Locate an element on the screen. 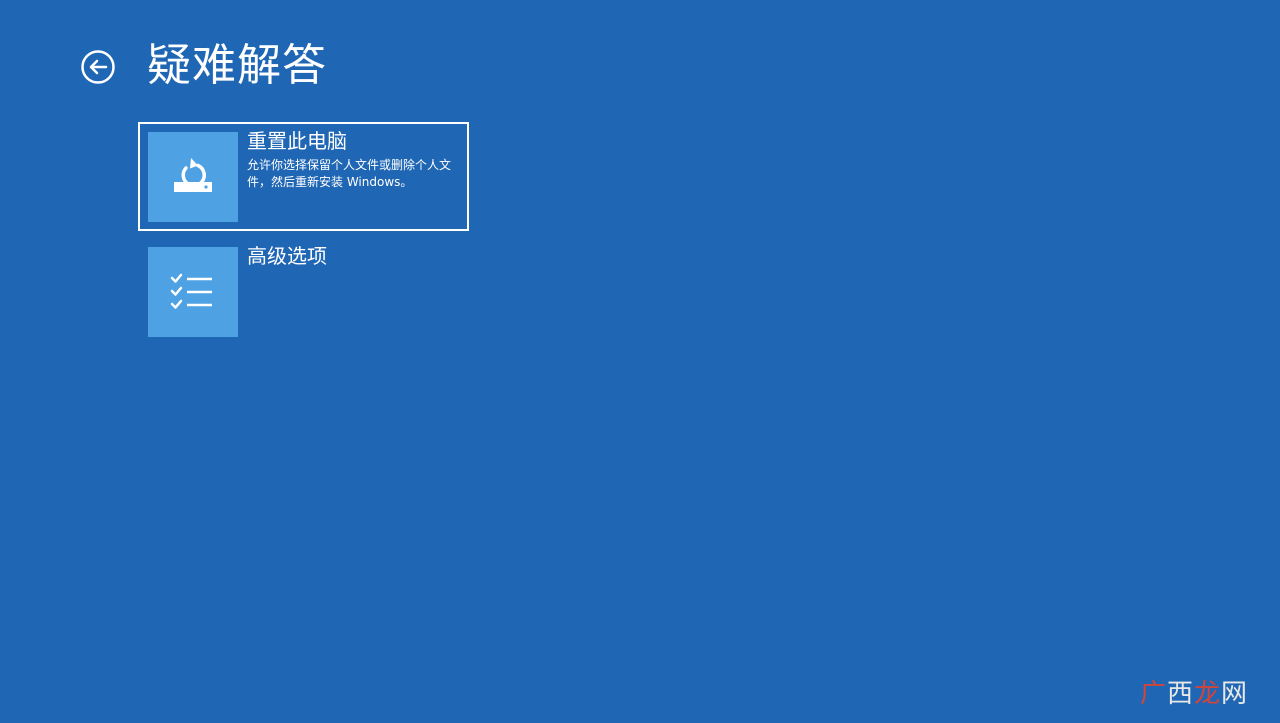 This screenshot has width=1280, height=723. reset-drive-icon is located at coordinates (193, 175).